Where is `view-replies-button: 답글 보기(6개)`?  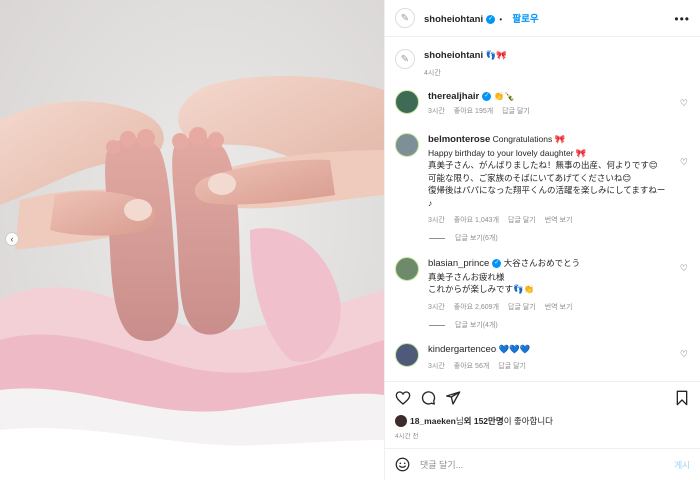 view-replies-button: 답글 보기(6개) is located at coordinates (463, 238).